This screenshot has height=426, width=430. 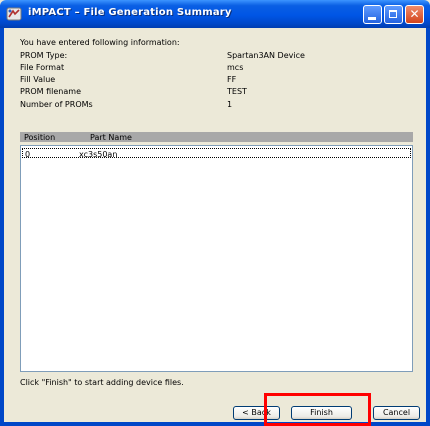 I want to click on prom-type-label: PROM Type:, so click(x=44, y=55).